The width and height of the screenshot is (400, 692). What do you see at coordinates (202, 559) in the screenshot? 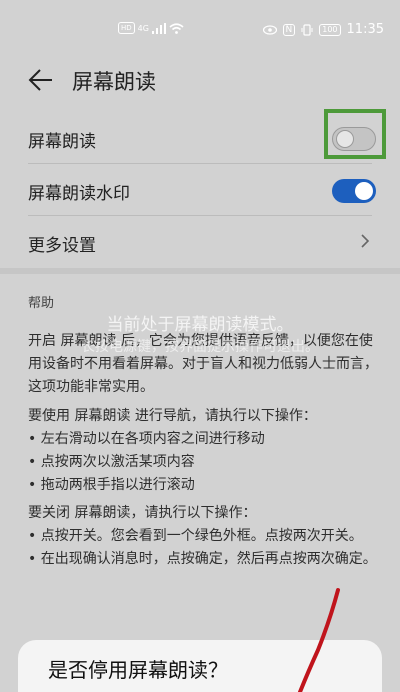
I see `help-line: • 在出现确认消息时，点按确定，然后再点按两次确定。` at bounding box center [202, 559].